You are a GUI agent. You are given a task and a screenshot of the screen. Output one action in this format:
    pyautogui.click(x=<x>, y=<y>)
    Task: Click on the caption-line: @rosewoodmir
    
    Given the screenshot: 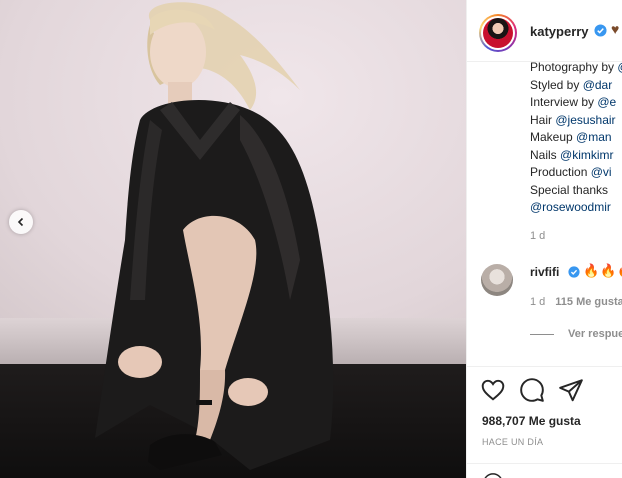 What is the action you would take?
    pyautogui.click(x=570, y=207)
    